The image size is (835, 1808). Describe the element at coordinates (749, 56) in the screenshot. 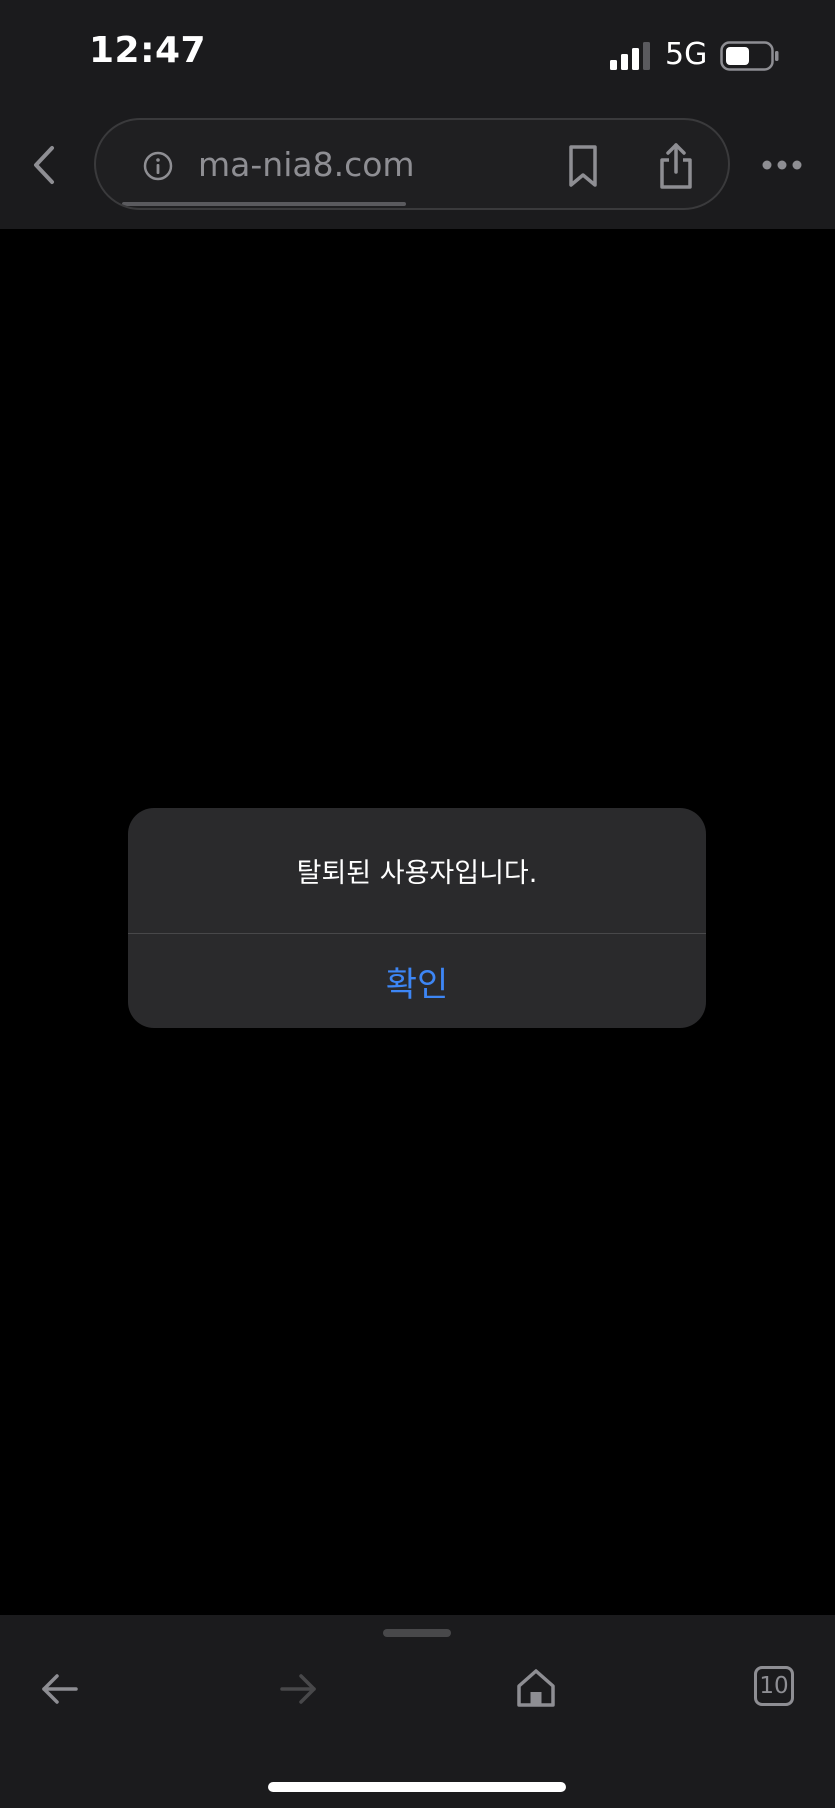

I see `battery-icon` at that location.